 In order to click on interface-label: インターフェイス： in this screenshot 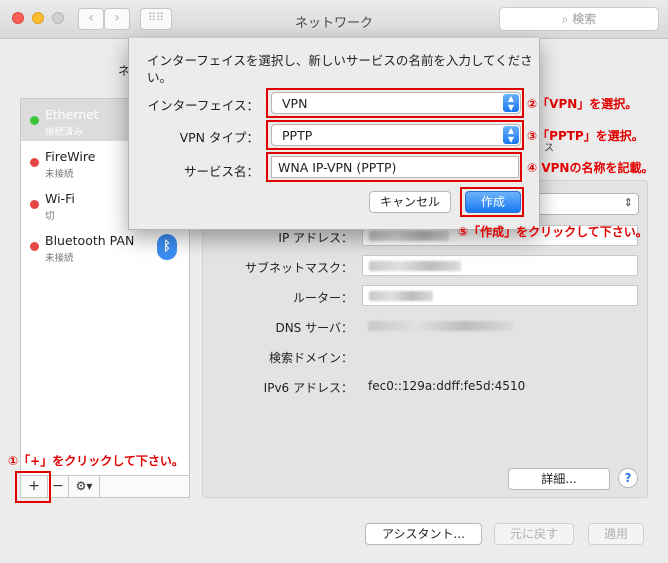, I will do `click(203, 105)`.